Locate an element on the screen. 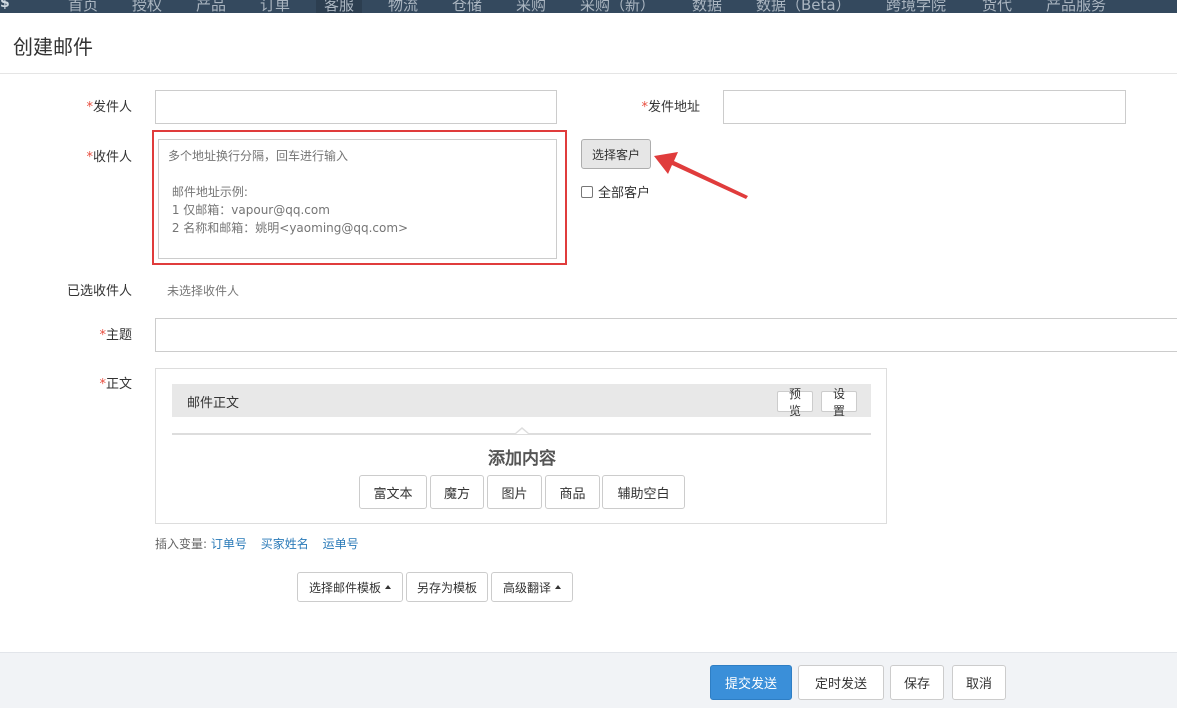  nav-item-data: 数据 is located at coordinates (707, 6).